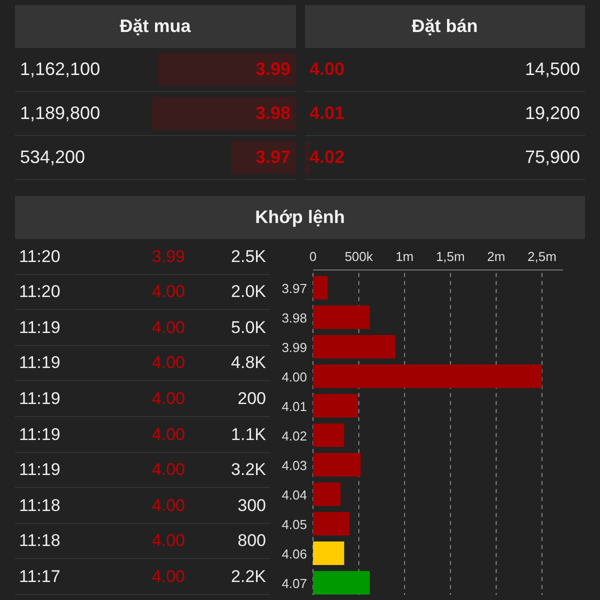 The width and height of the screenshot is (600, 600). What do you see at coordinates (327, 113) in the screenshot?
I see `ask-price: 4.01` at bounding box center [327, 113].